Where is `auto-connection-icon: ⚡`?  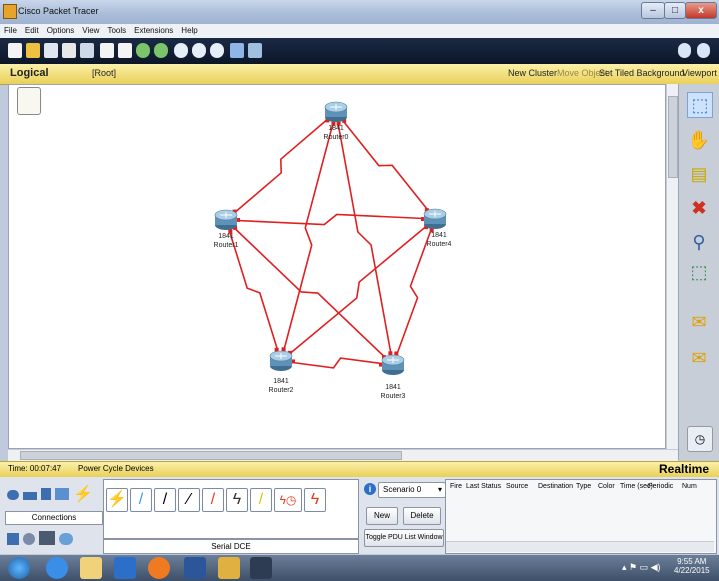
auto-connection-icon: ⚡ is located at coordinates (117, 500).